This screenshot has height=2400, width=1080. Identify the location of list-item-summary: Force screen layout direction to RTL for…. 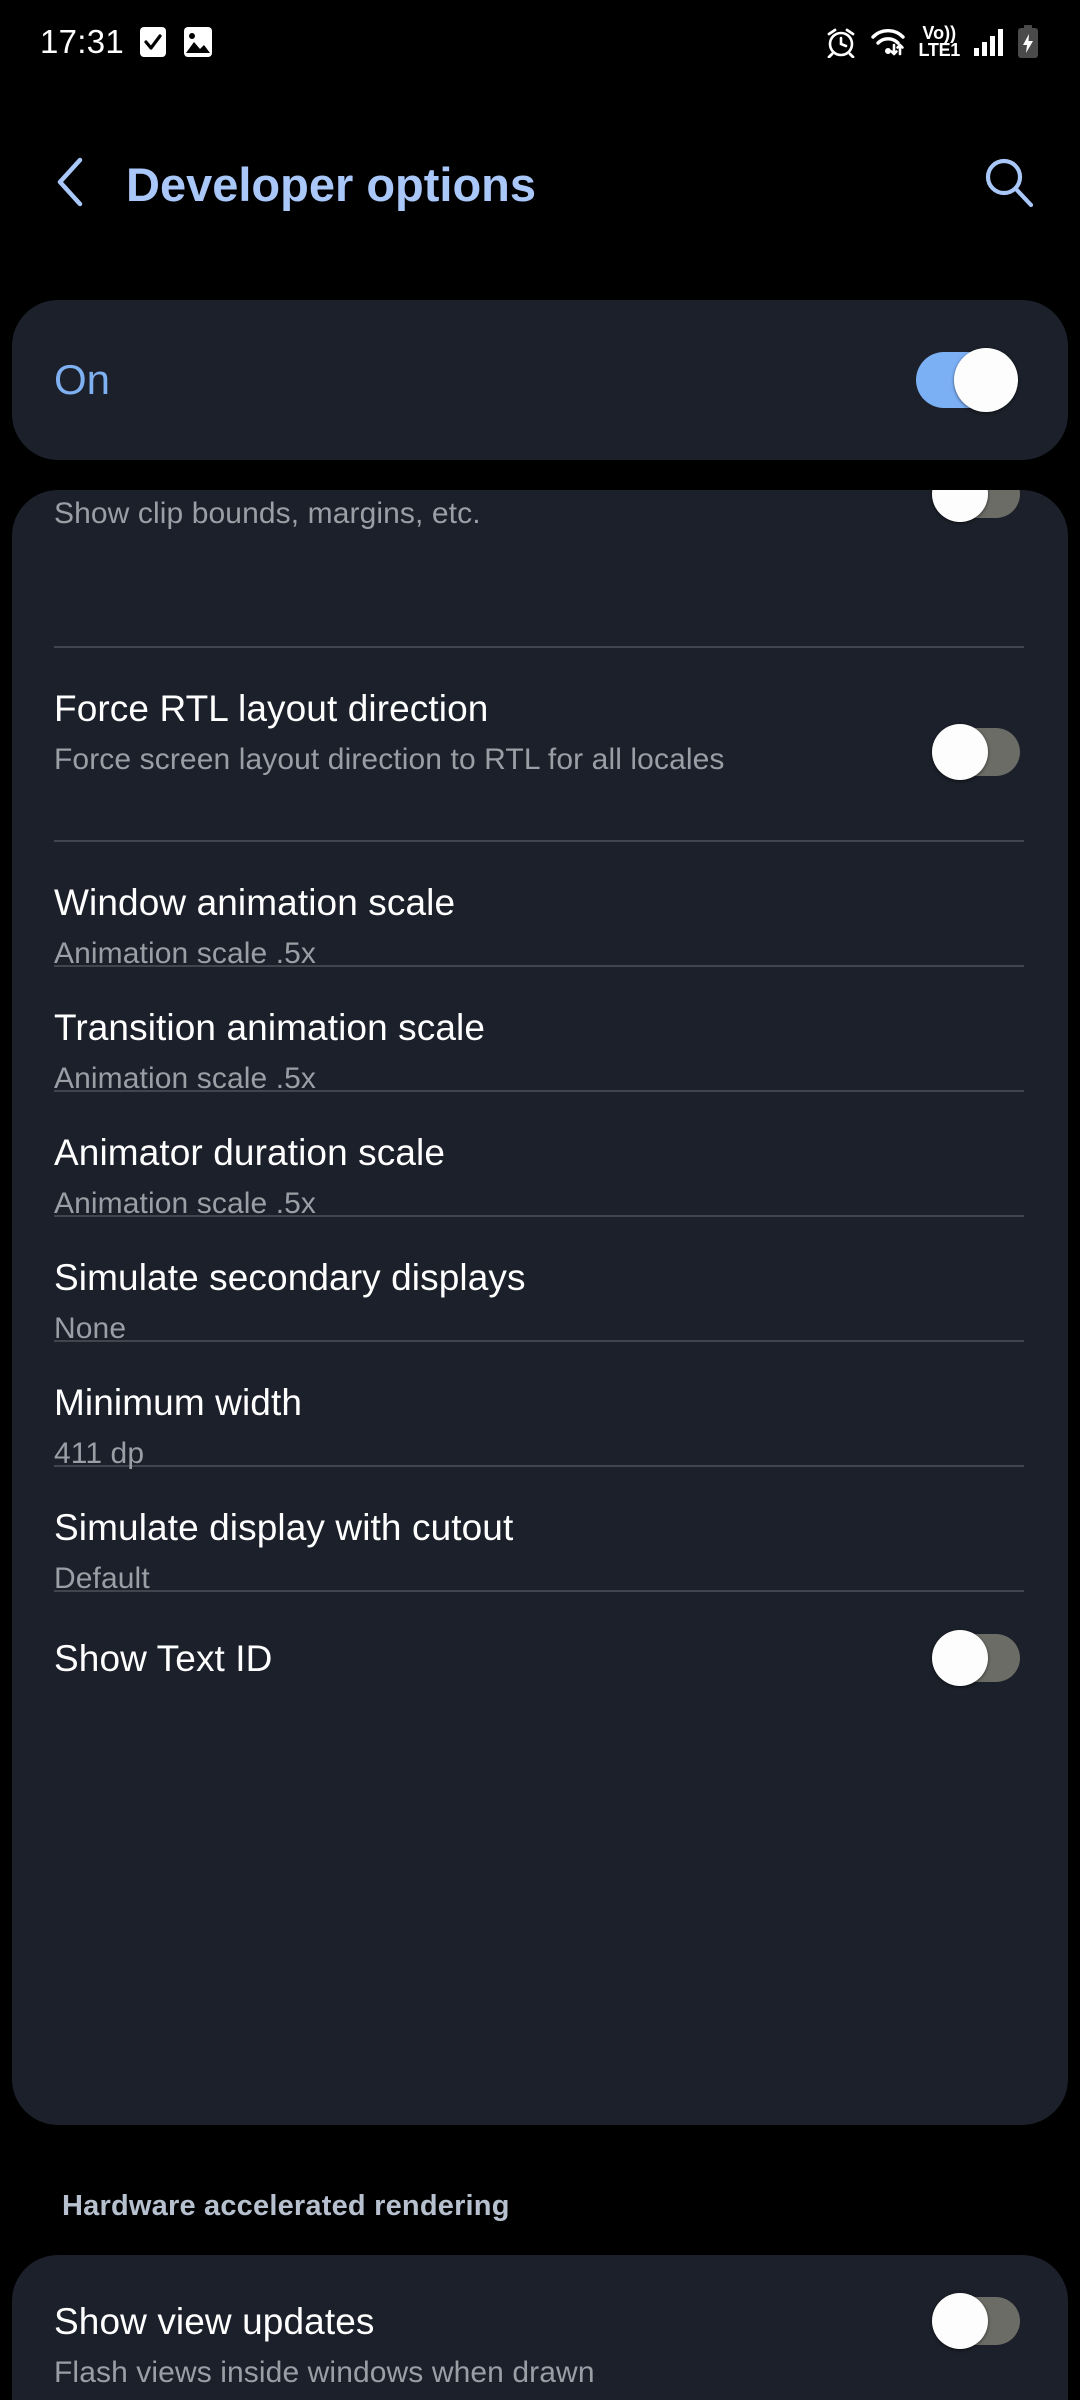
(389, 759).